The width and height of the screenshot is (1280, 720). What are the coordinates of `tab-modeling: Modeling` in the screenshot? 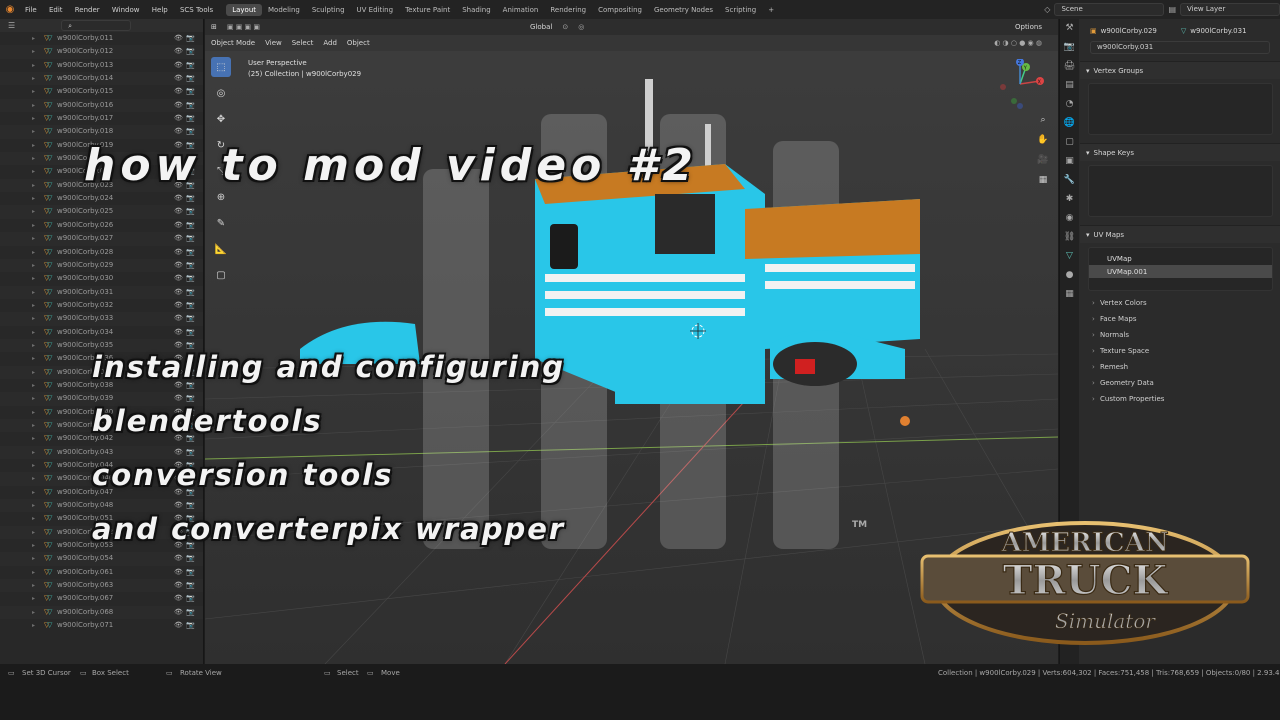 It's located at (284, 10).